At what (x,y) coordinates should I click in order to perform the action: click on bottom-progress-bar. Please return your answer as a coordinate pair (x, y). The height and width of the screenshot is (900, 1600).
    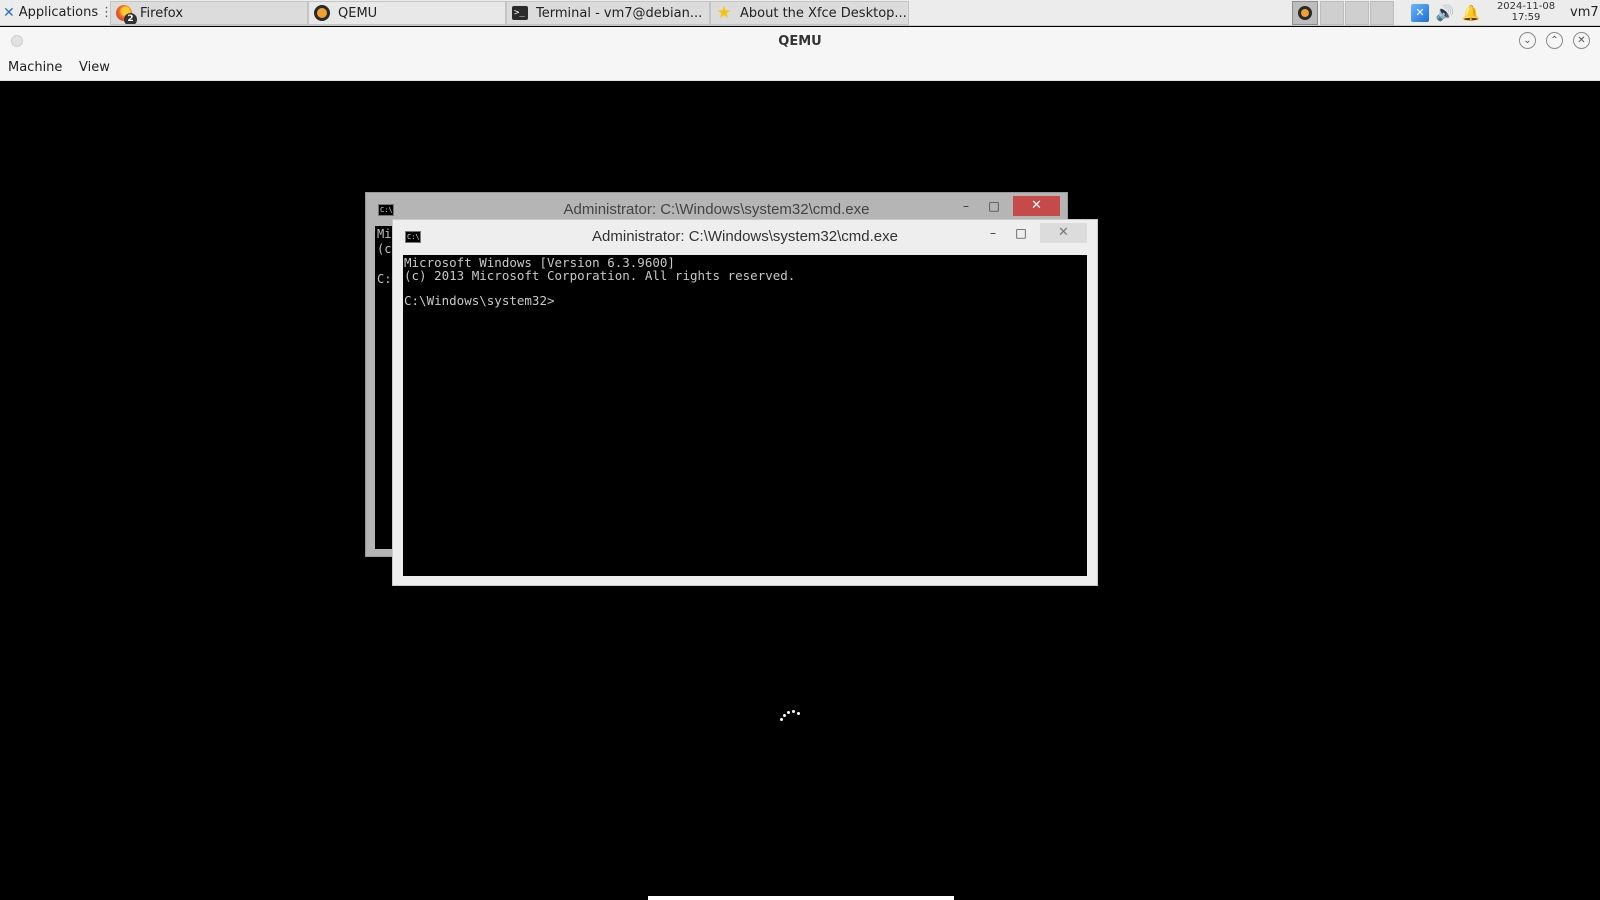
    Looking at the image, I should click on (801, 898).